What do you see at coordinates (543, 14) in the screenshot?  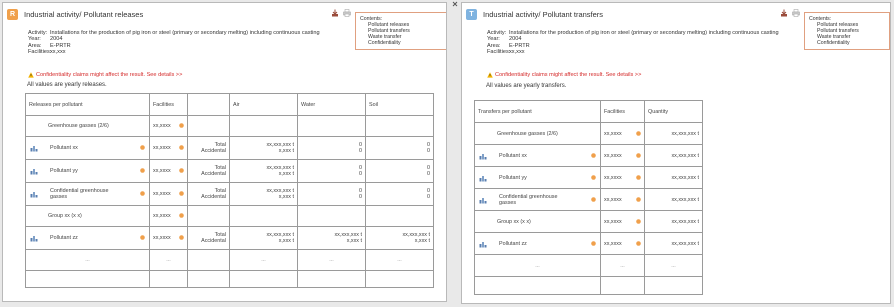 I see `panel-title: Industrial activity/ Pollutant transfers` at bounding box center [543, 14].